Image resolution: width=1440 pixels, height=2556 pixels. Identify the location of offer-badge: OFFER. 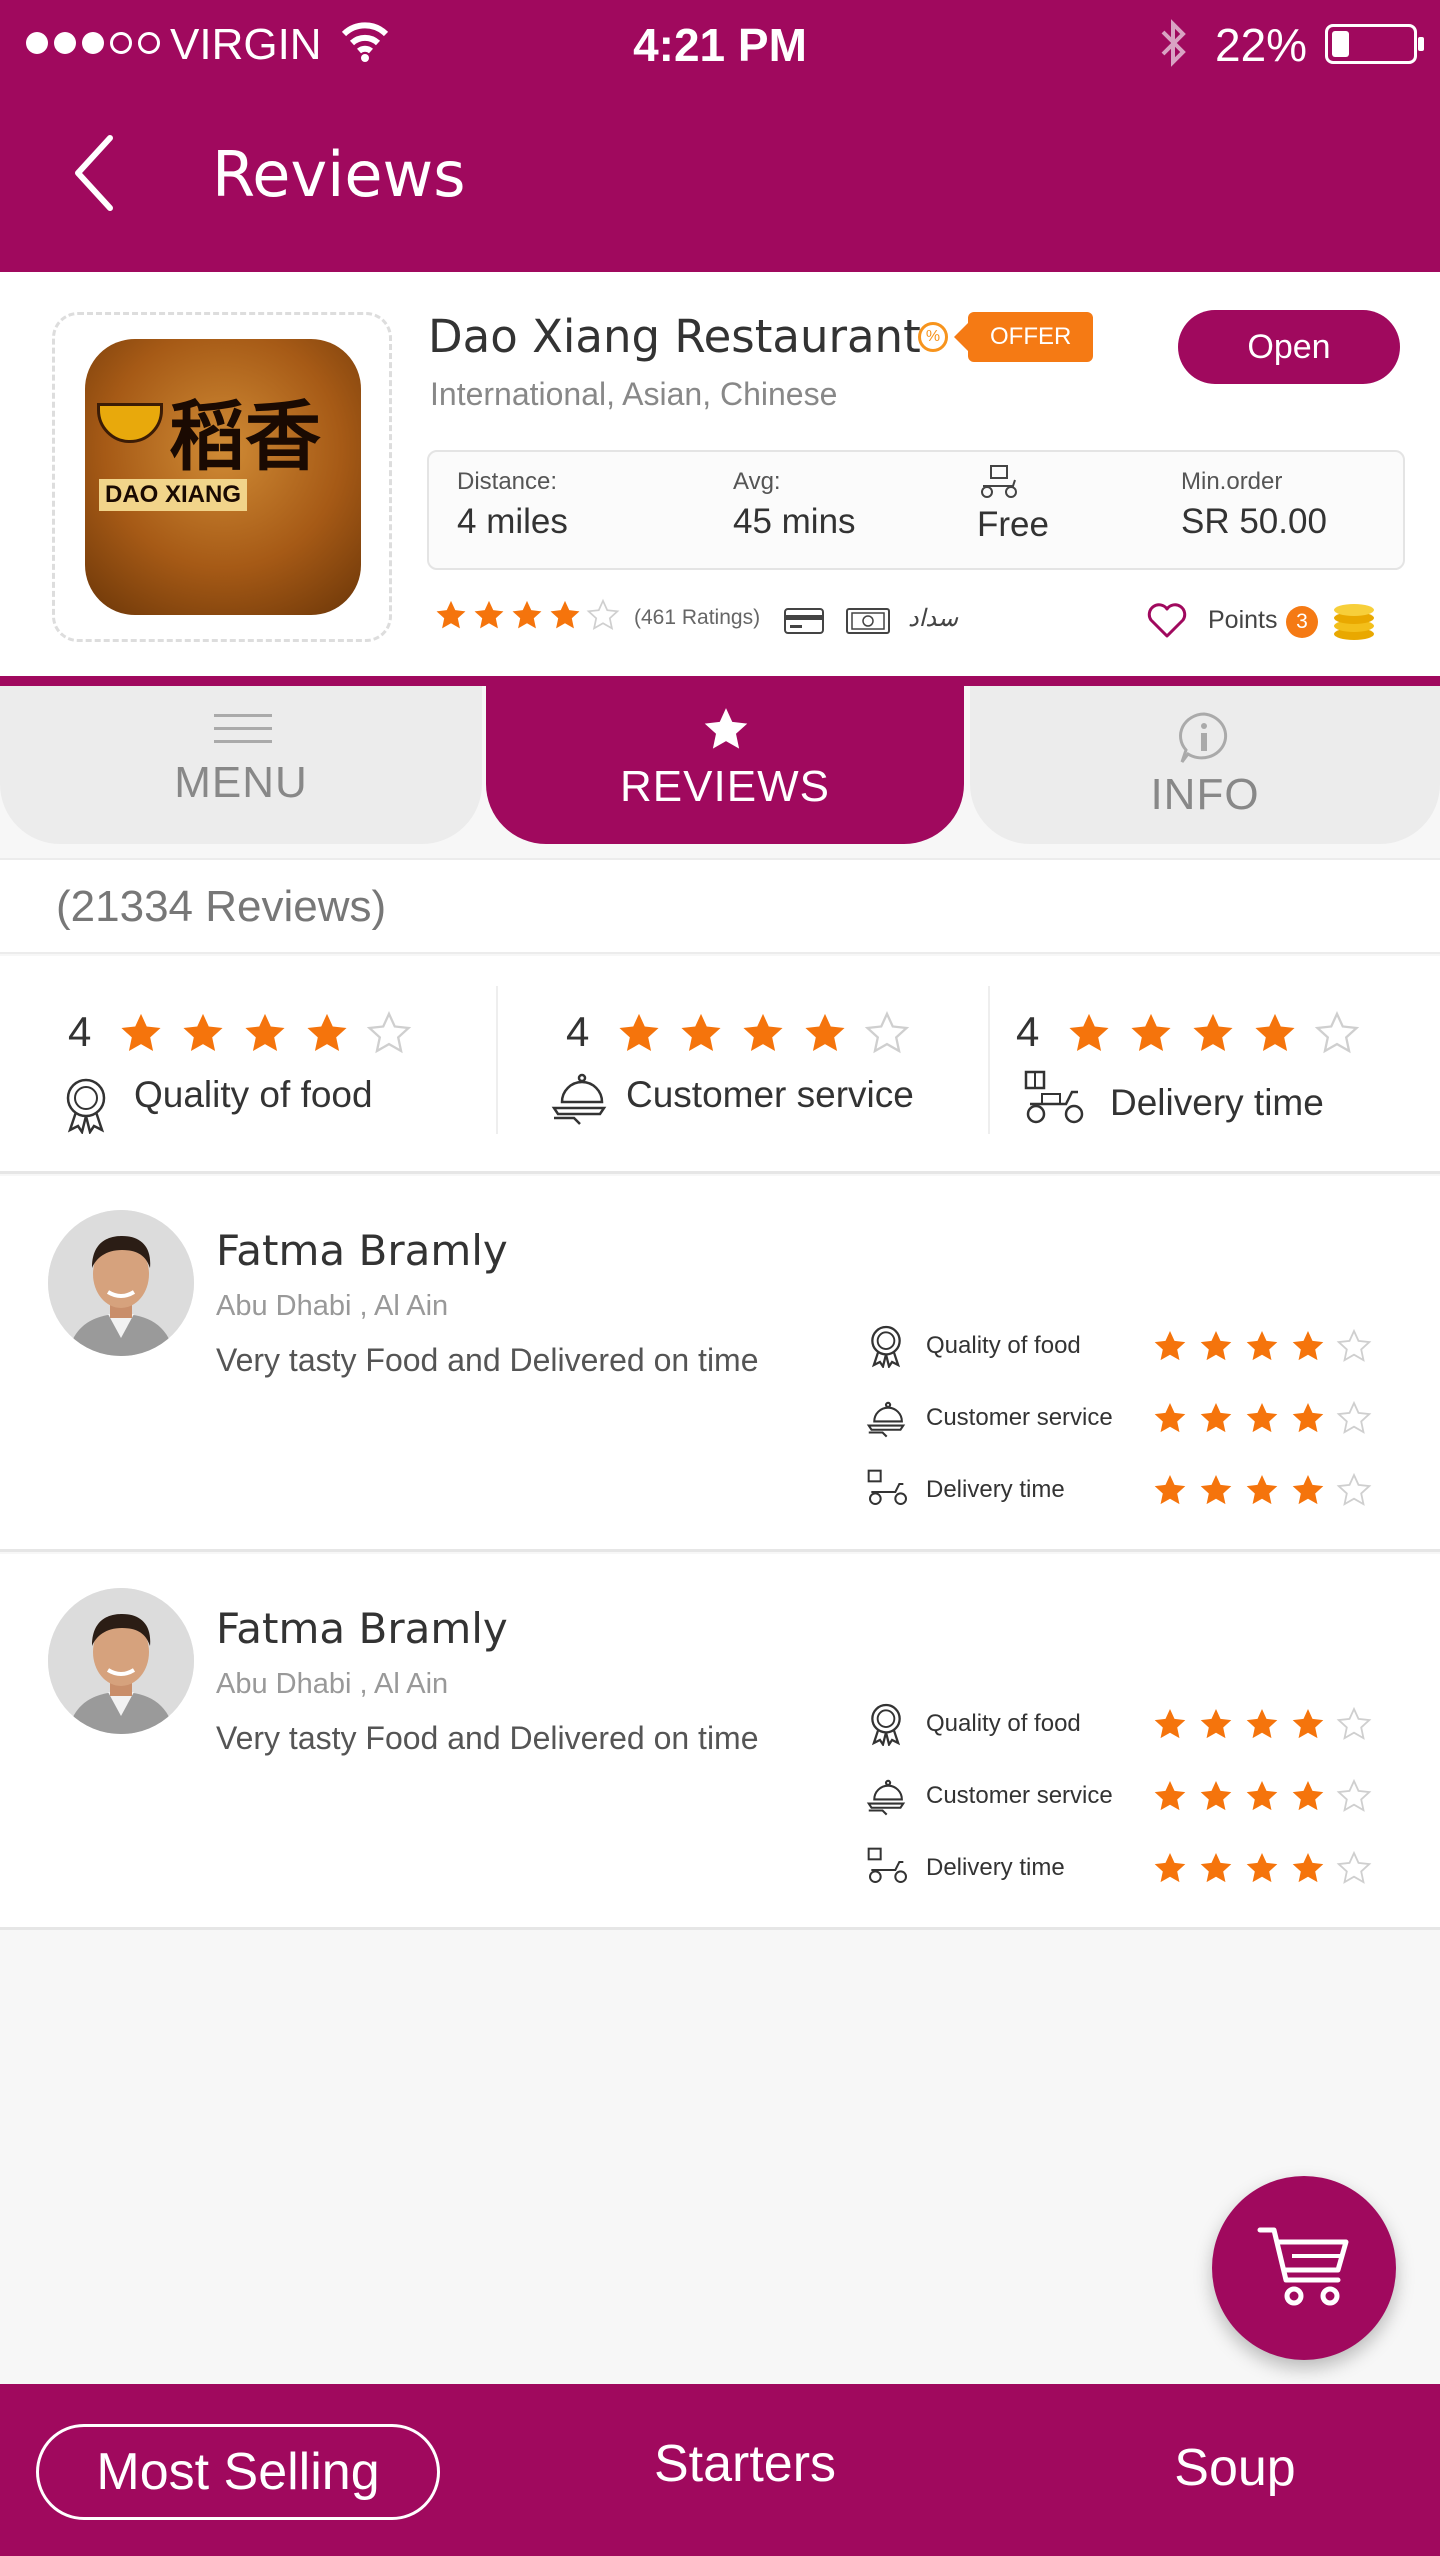
(1023, 337).